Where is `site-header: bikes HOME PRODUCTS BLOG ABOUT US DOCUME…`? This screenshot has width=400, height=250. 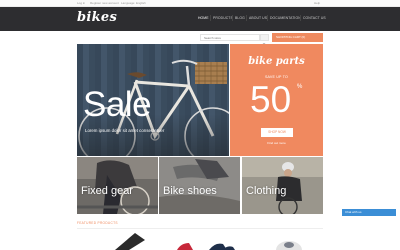
site-header: bikes HOME PRODUCTS BLOG ABOUT US DOCUME… is located at coordinates (200, 19).